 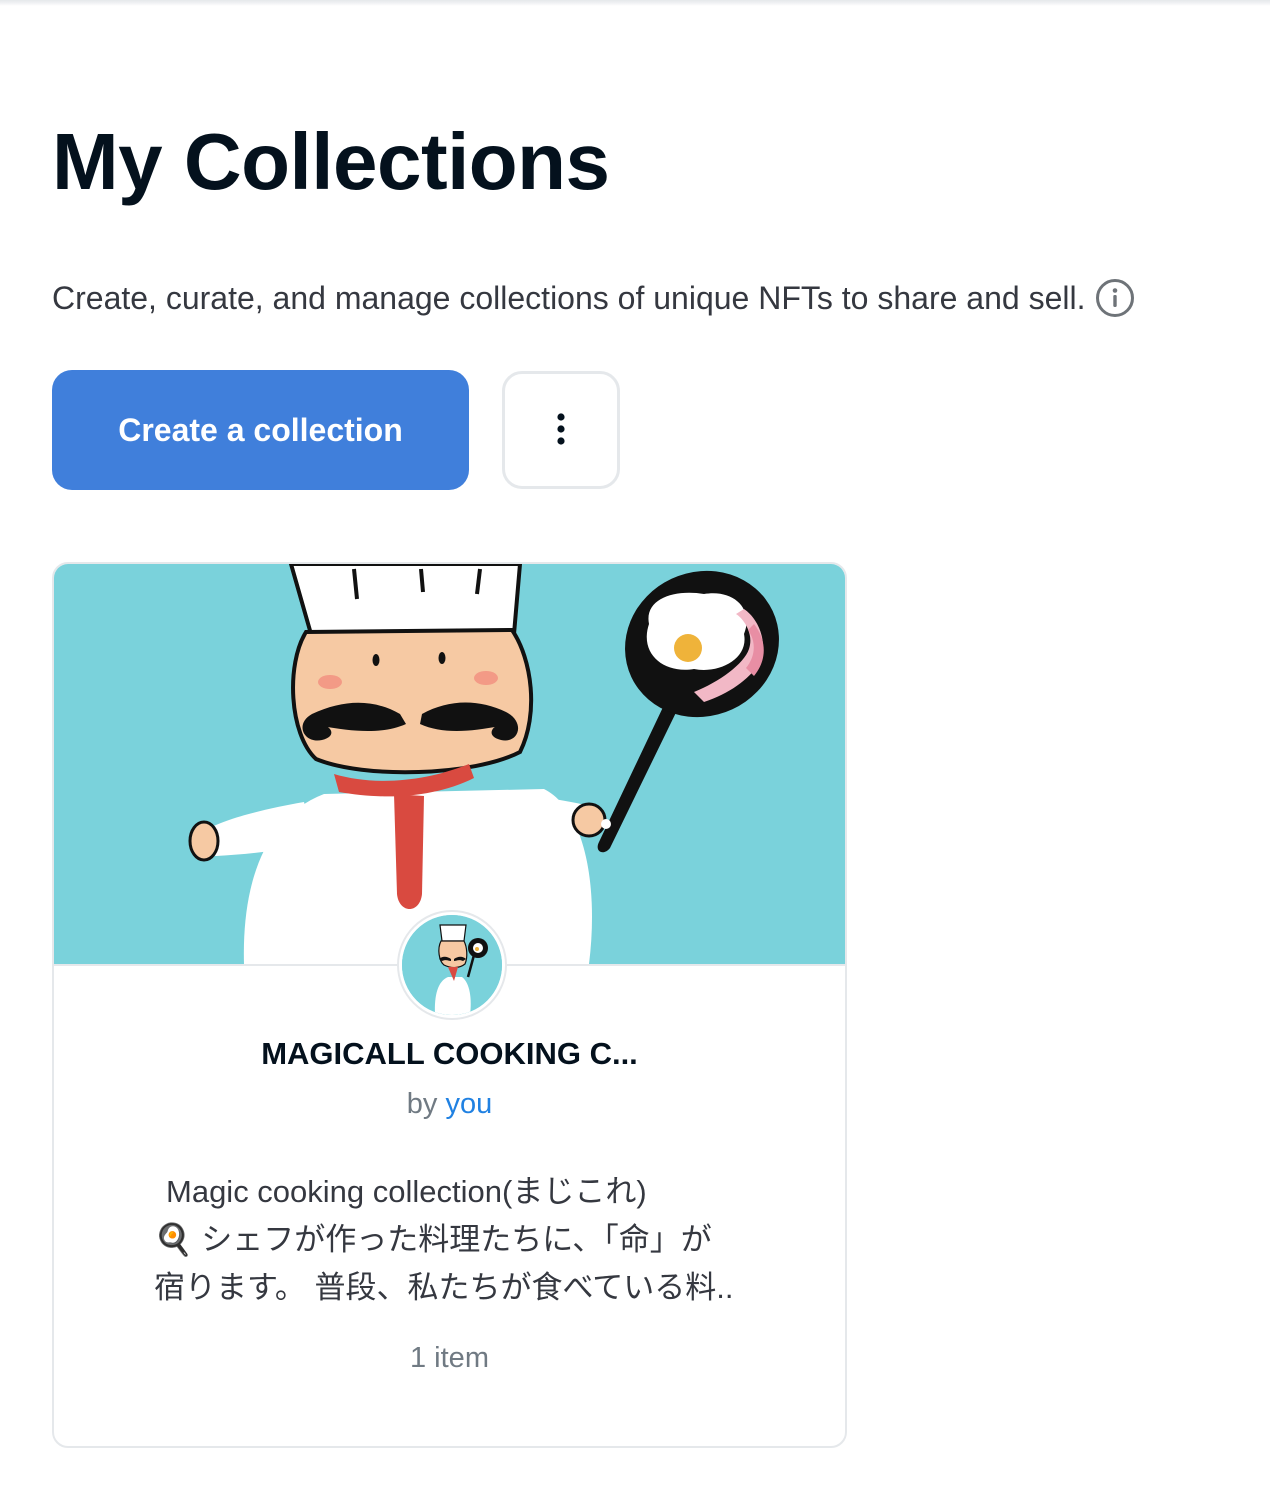 I want to click on description-line: 宿ります。 普段、私たちが食べている料.., so click(x=444, y=1287).